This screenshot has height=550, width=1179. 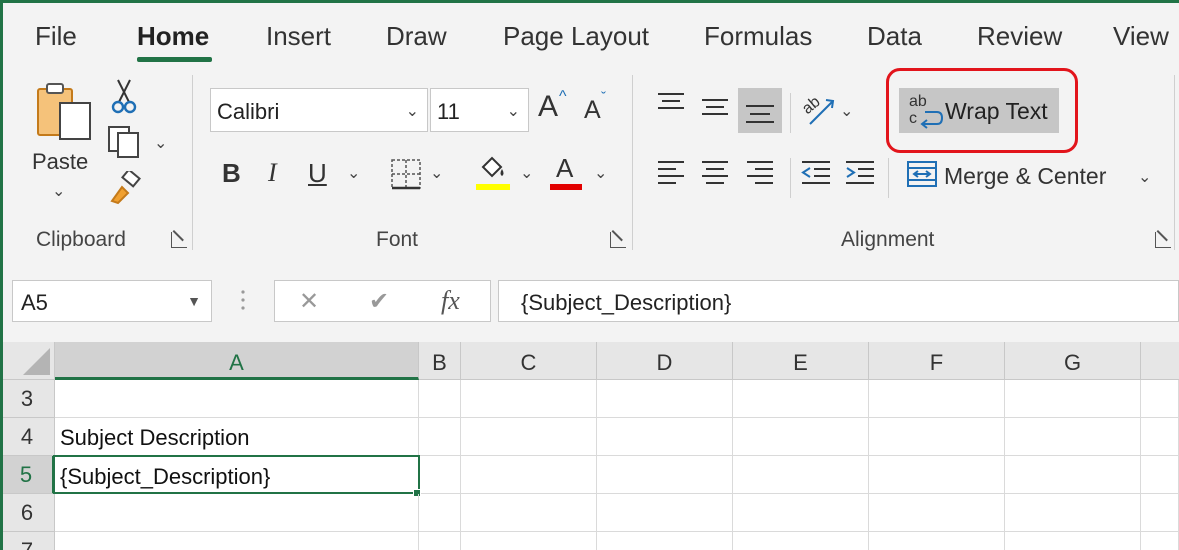 What do you see at coordinates (529, 437) in the screenshot?
I see `cell-c4` at bounding box center [529, 437].